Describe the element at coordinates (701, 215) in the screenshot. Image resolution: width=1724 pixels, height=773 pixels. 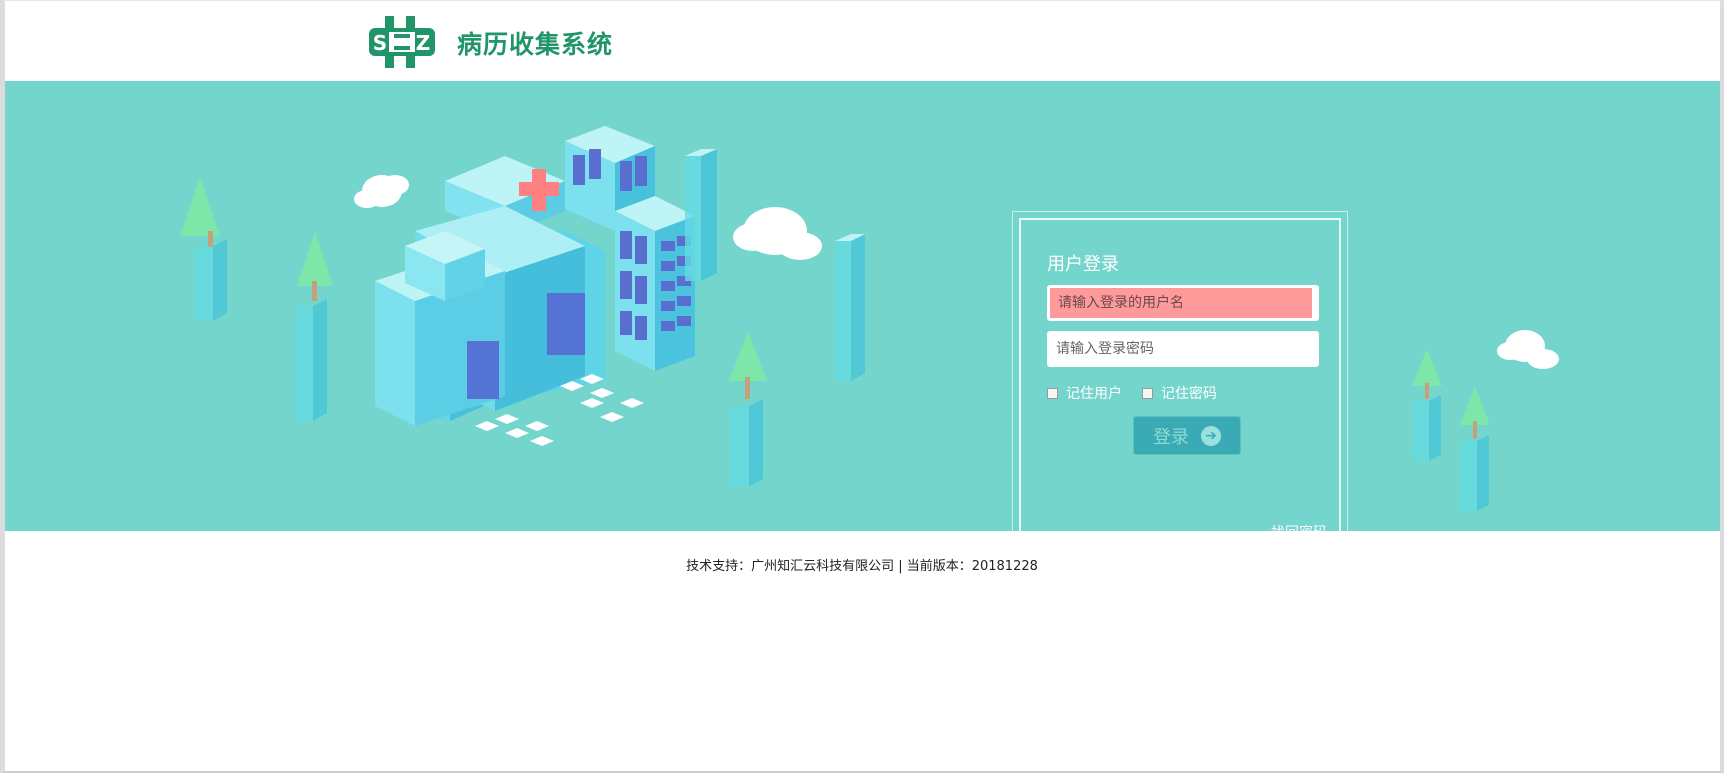
I see `tower-mid` at that location.